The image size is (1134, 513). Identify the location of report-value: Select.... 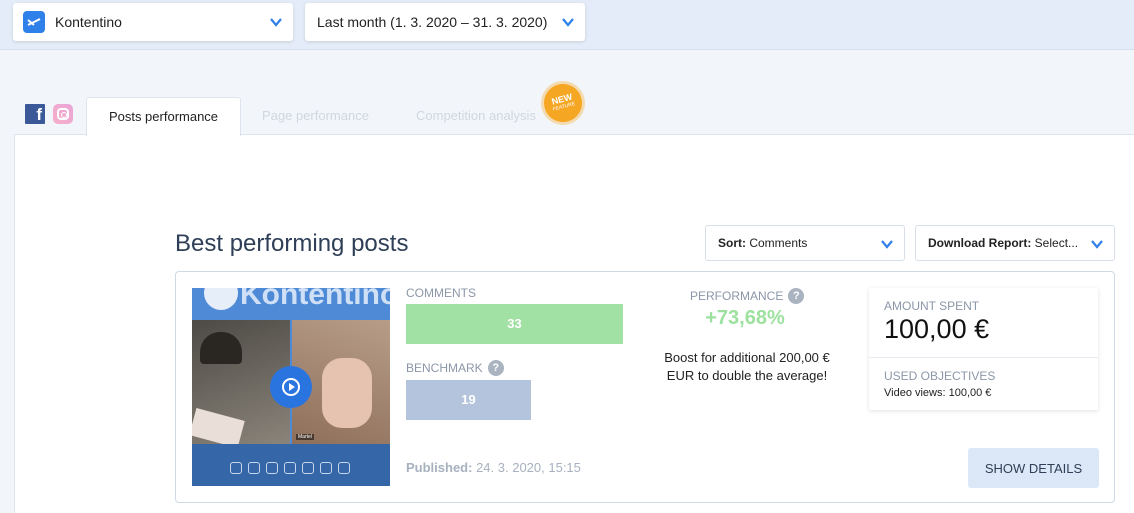
(1056, 243).